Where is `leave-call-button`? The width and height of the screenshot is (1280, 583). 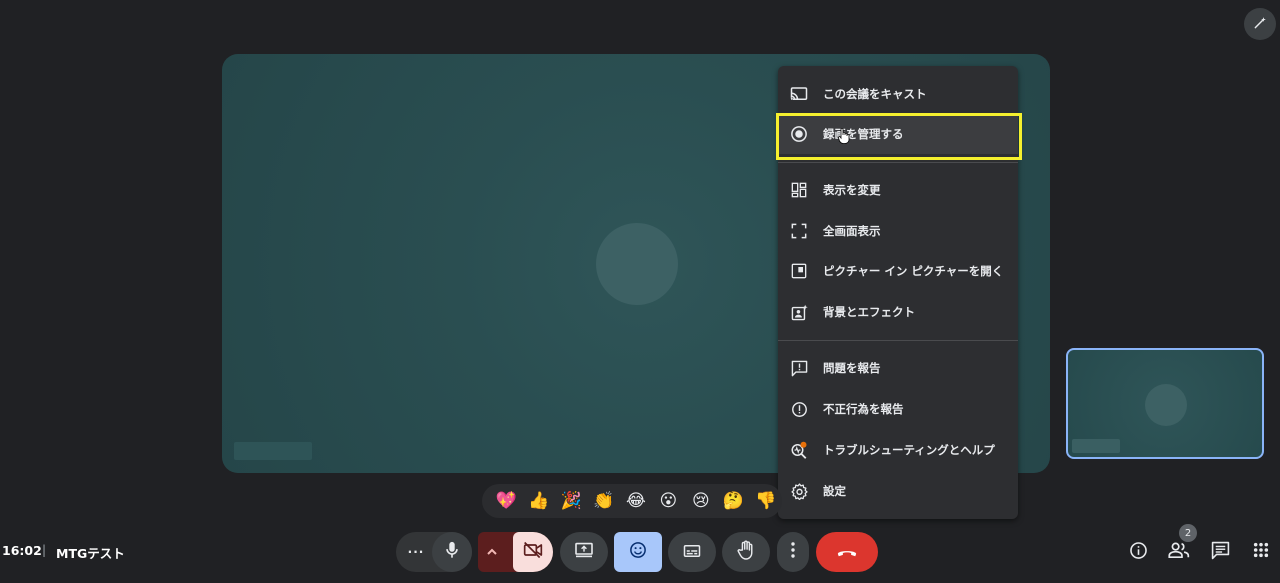
leave-call-button is located at coordinates (847, 552).